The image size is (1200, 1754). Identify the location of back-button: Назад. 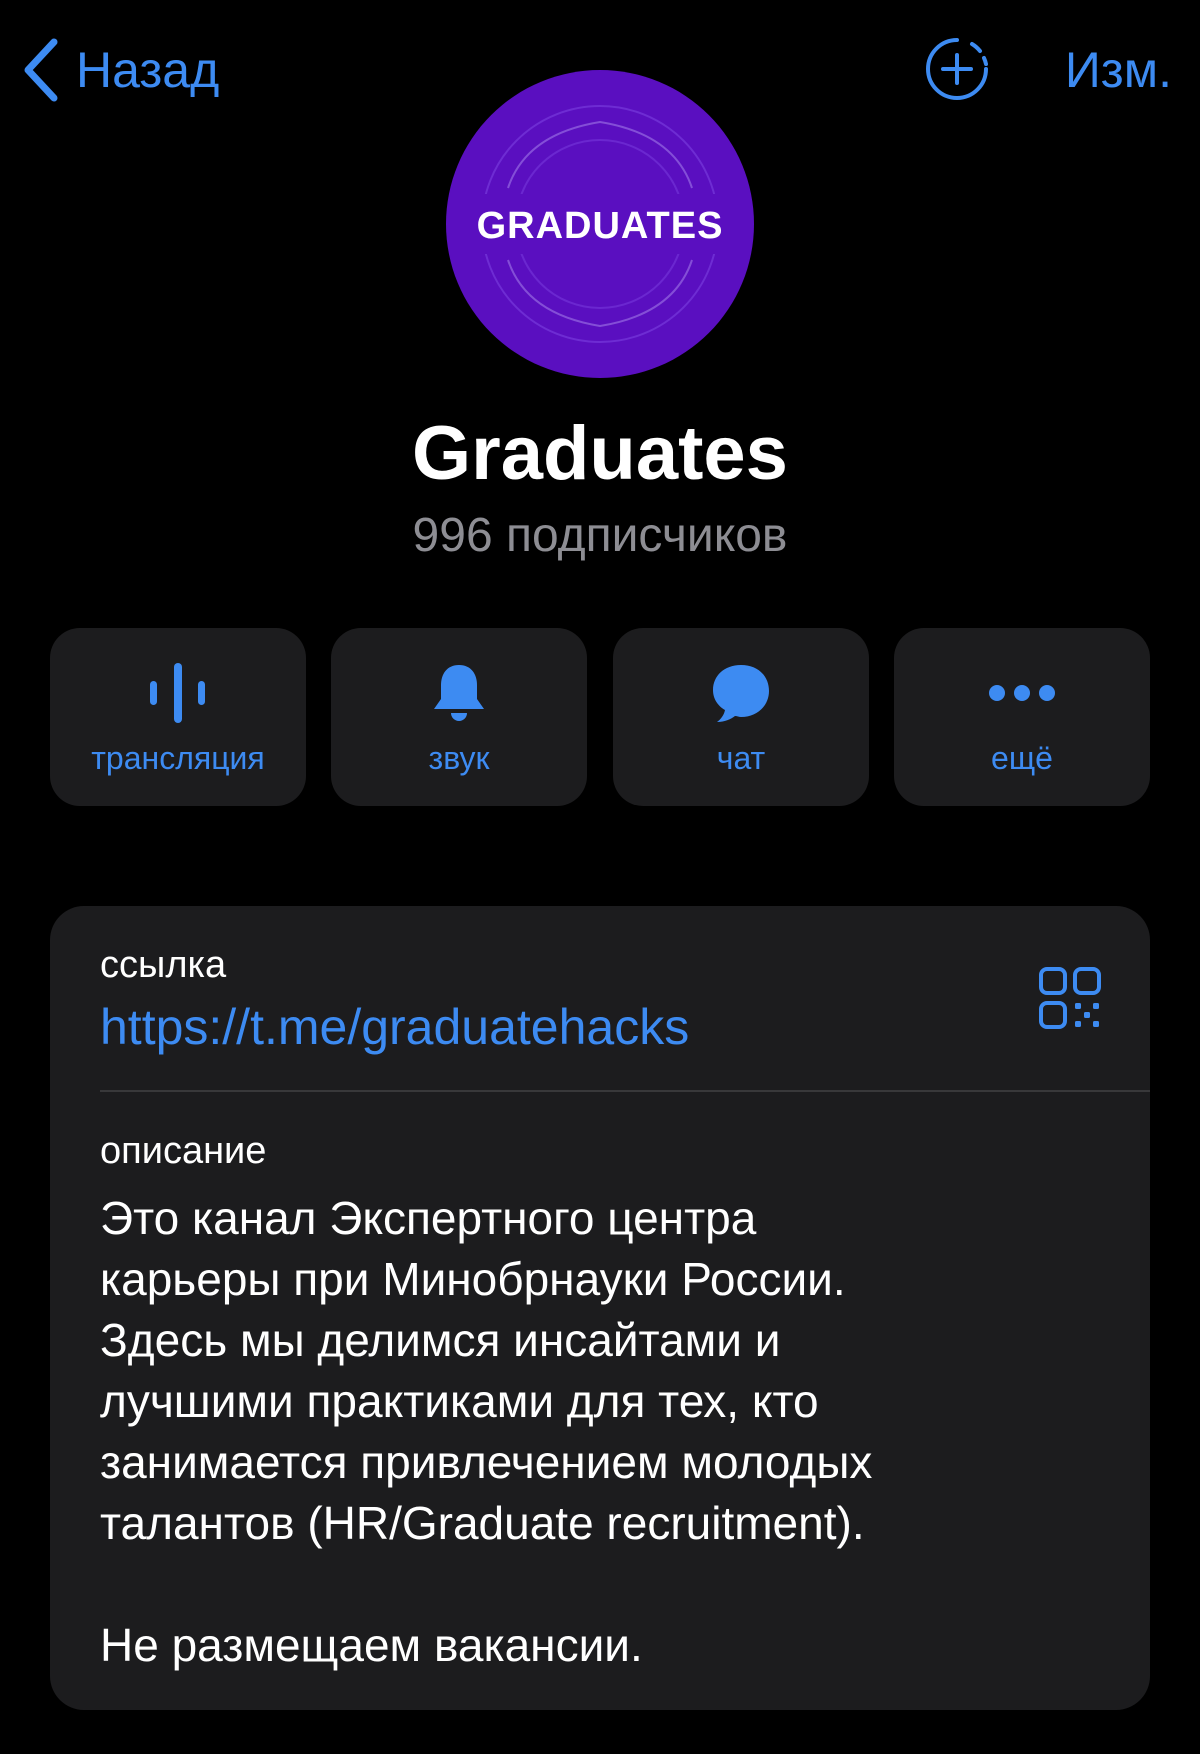
(120, 70).